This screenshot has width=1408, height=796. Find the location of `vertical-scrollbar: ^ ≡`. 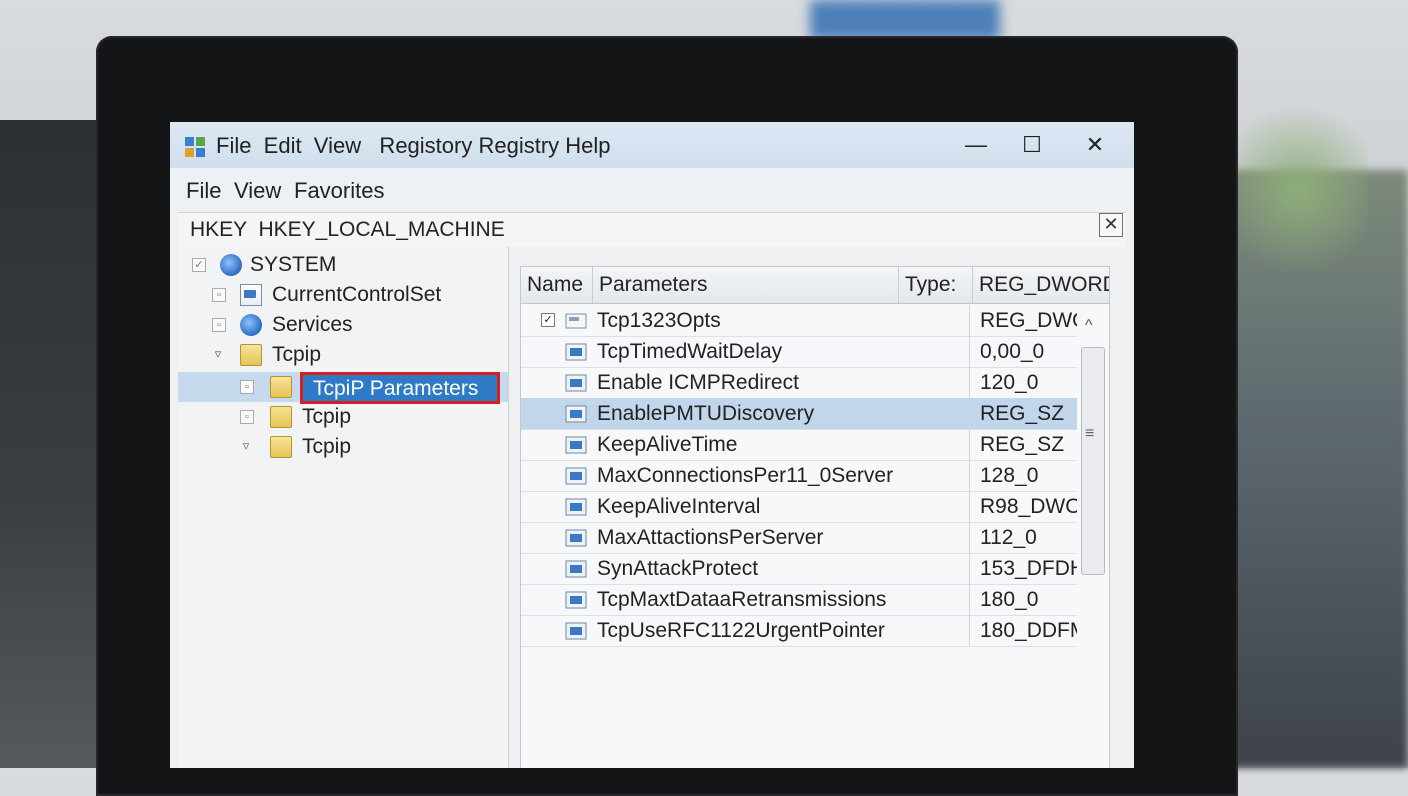

vertical-scrollbar: ^ ≡ is located at coordinates (1092, 447).